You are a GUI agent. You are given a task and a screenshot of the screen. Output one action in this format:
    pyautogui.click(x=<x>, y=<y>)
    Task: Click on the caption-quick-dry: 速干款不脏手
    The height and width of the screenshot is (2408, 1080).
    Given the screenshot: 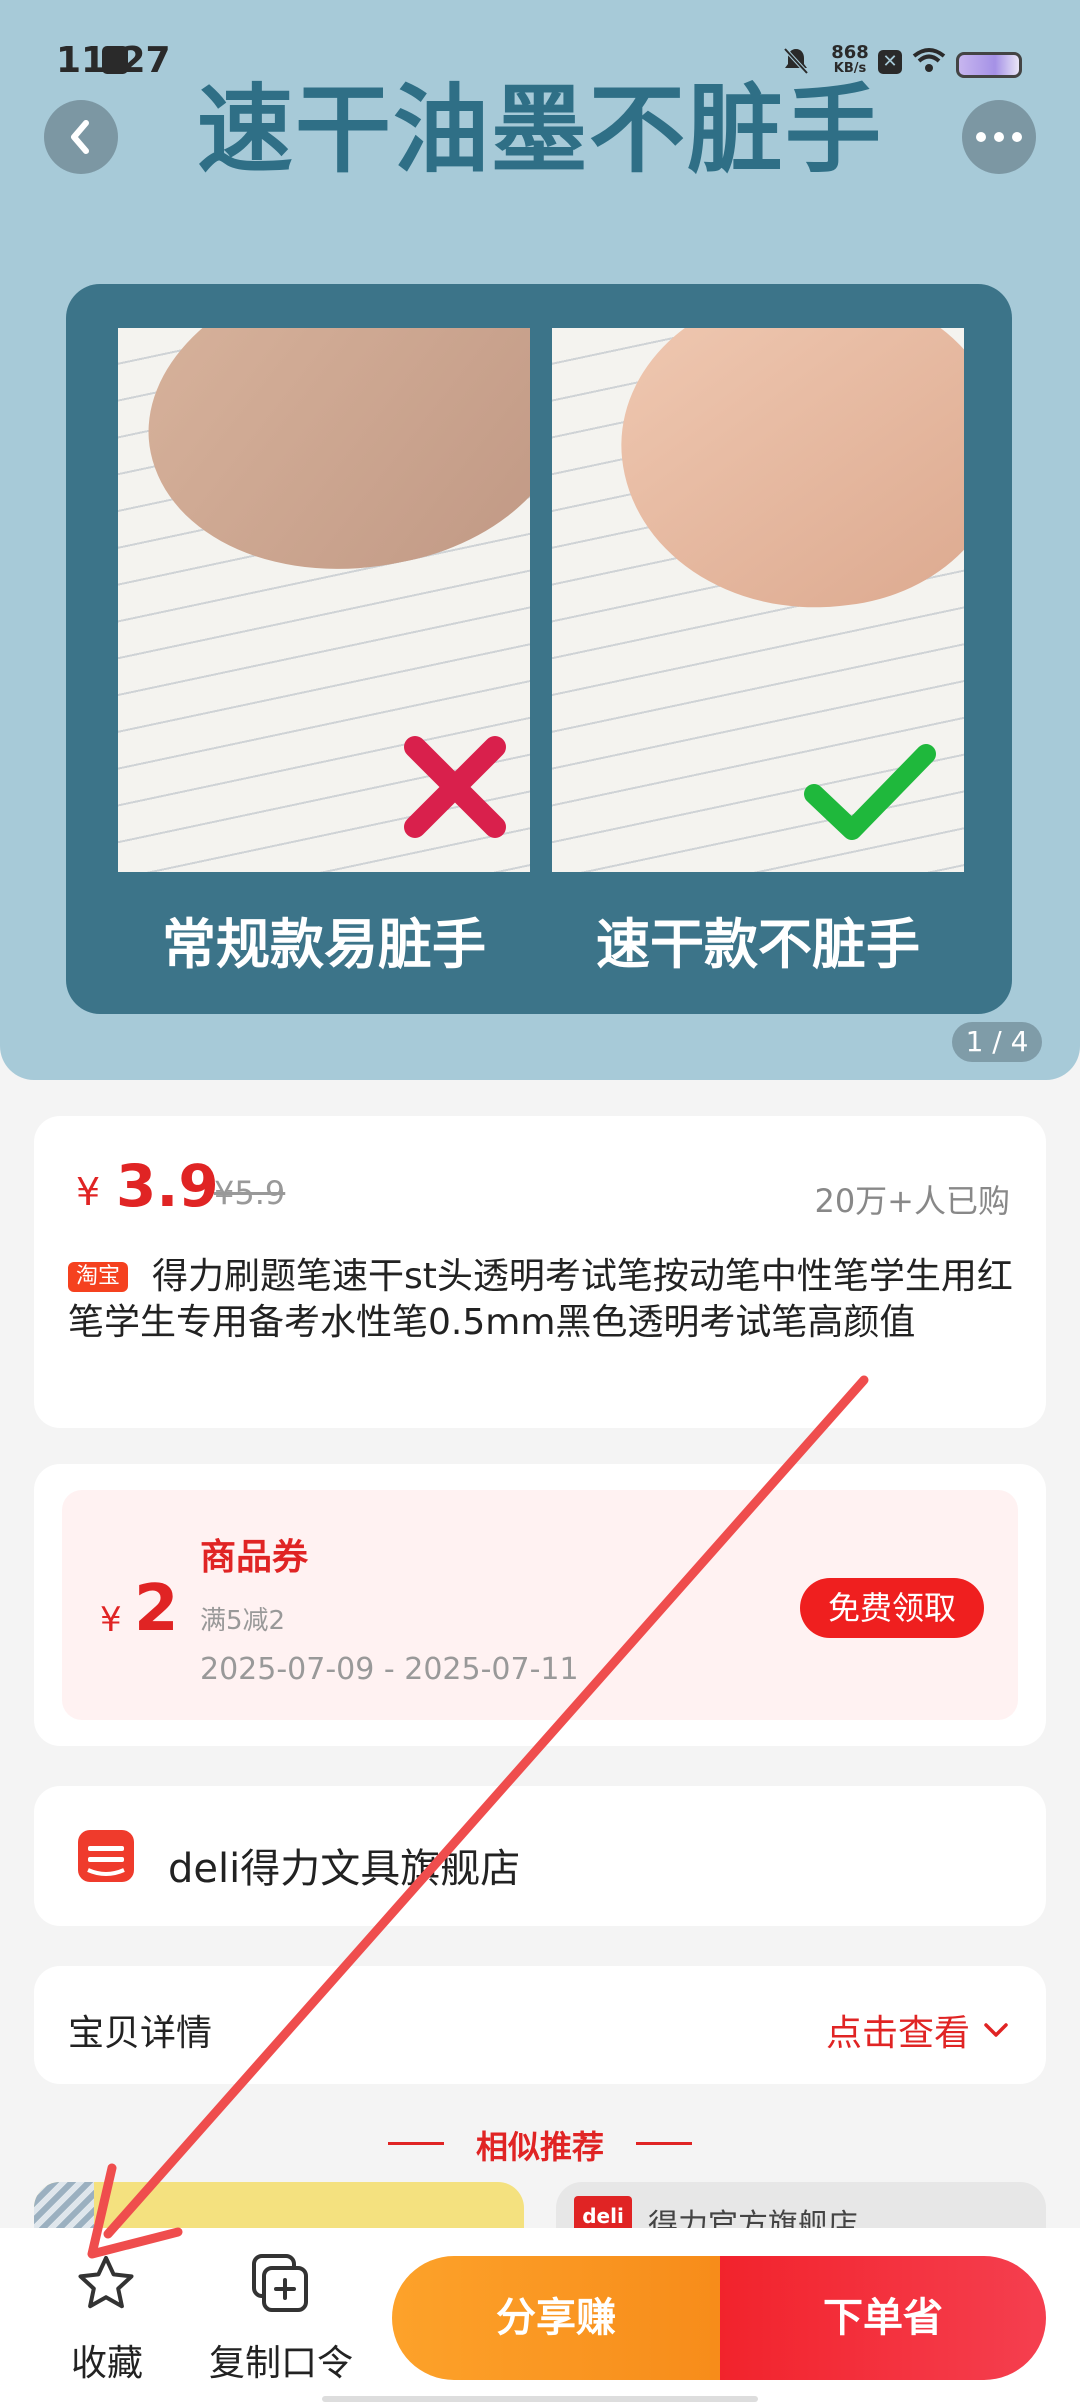 What is the action you would take?
    pyautogui.click(x=758, y=944)
    